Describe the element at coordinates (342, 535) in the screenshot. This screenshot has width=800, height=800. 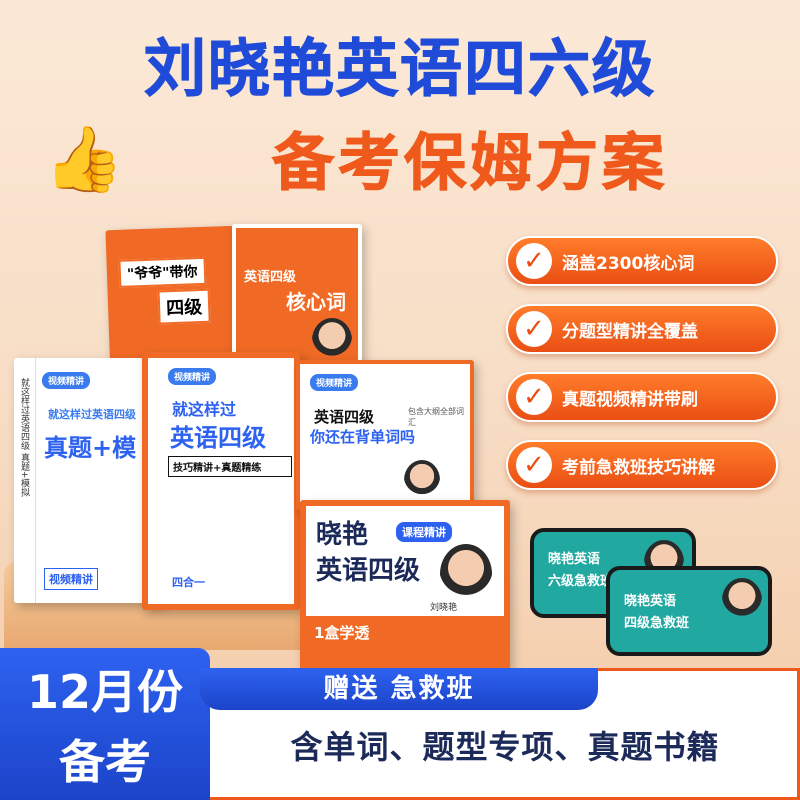
I see `box-title-a: 晓艳` at that location.